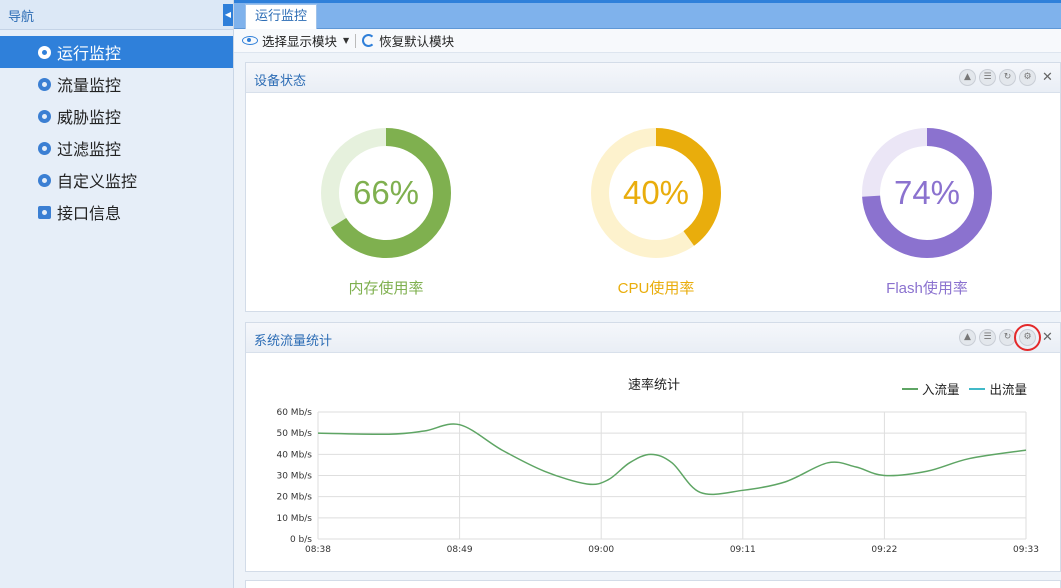 The width and height of the screenshot is (1061, 588). What do you see at coordinates (647, 41) in the screenshot?
I see `toolbar: 选择显示模块 ▼ 恢复默认模块` at bounding box center [647, 41].